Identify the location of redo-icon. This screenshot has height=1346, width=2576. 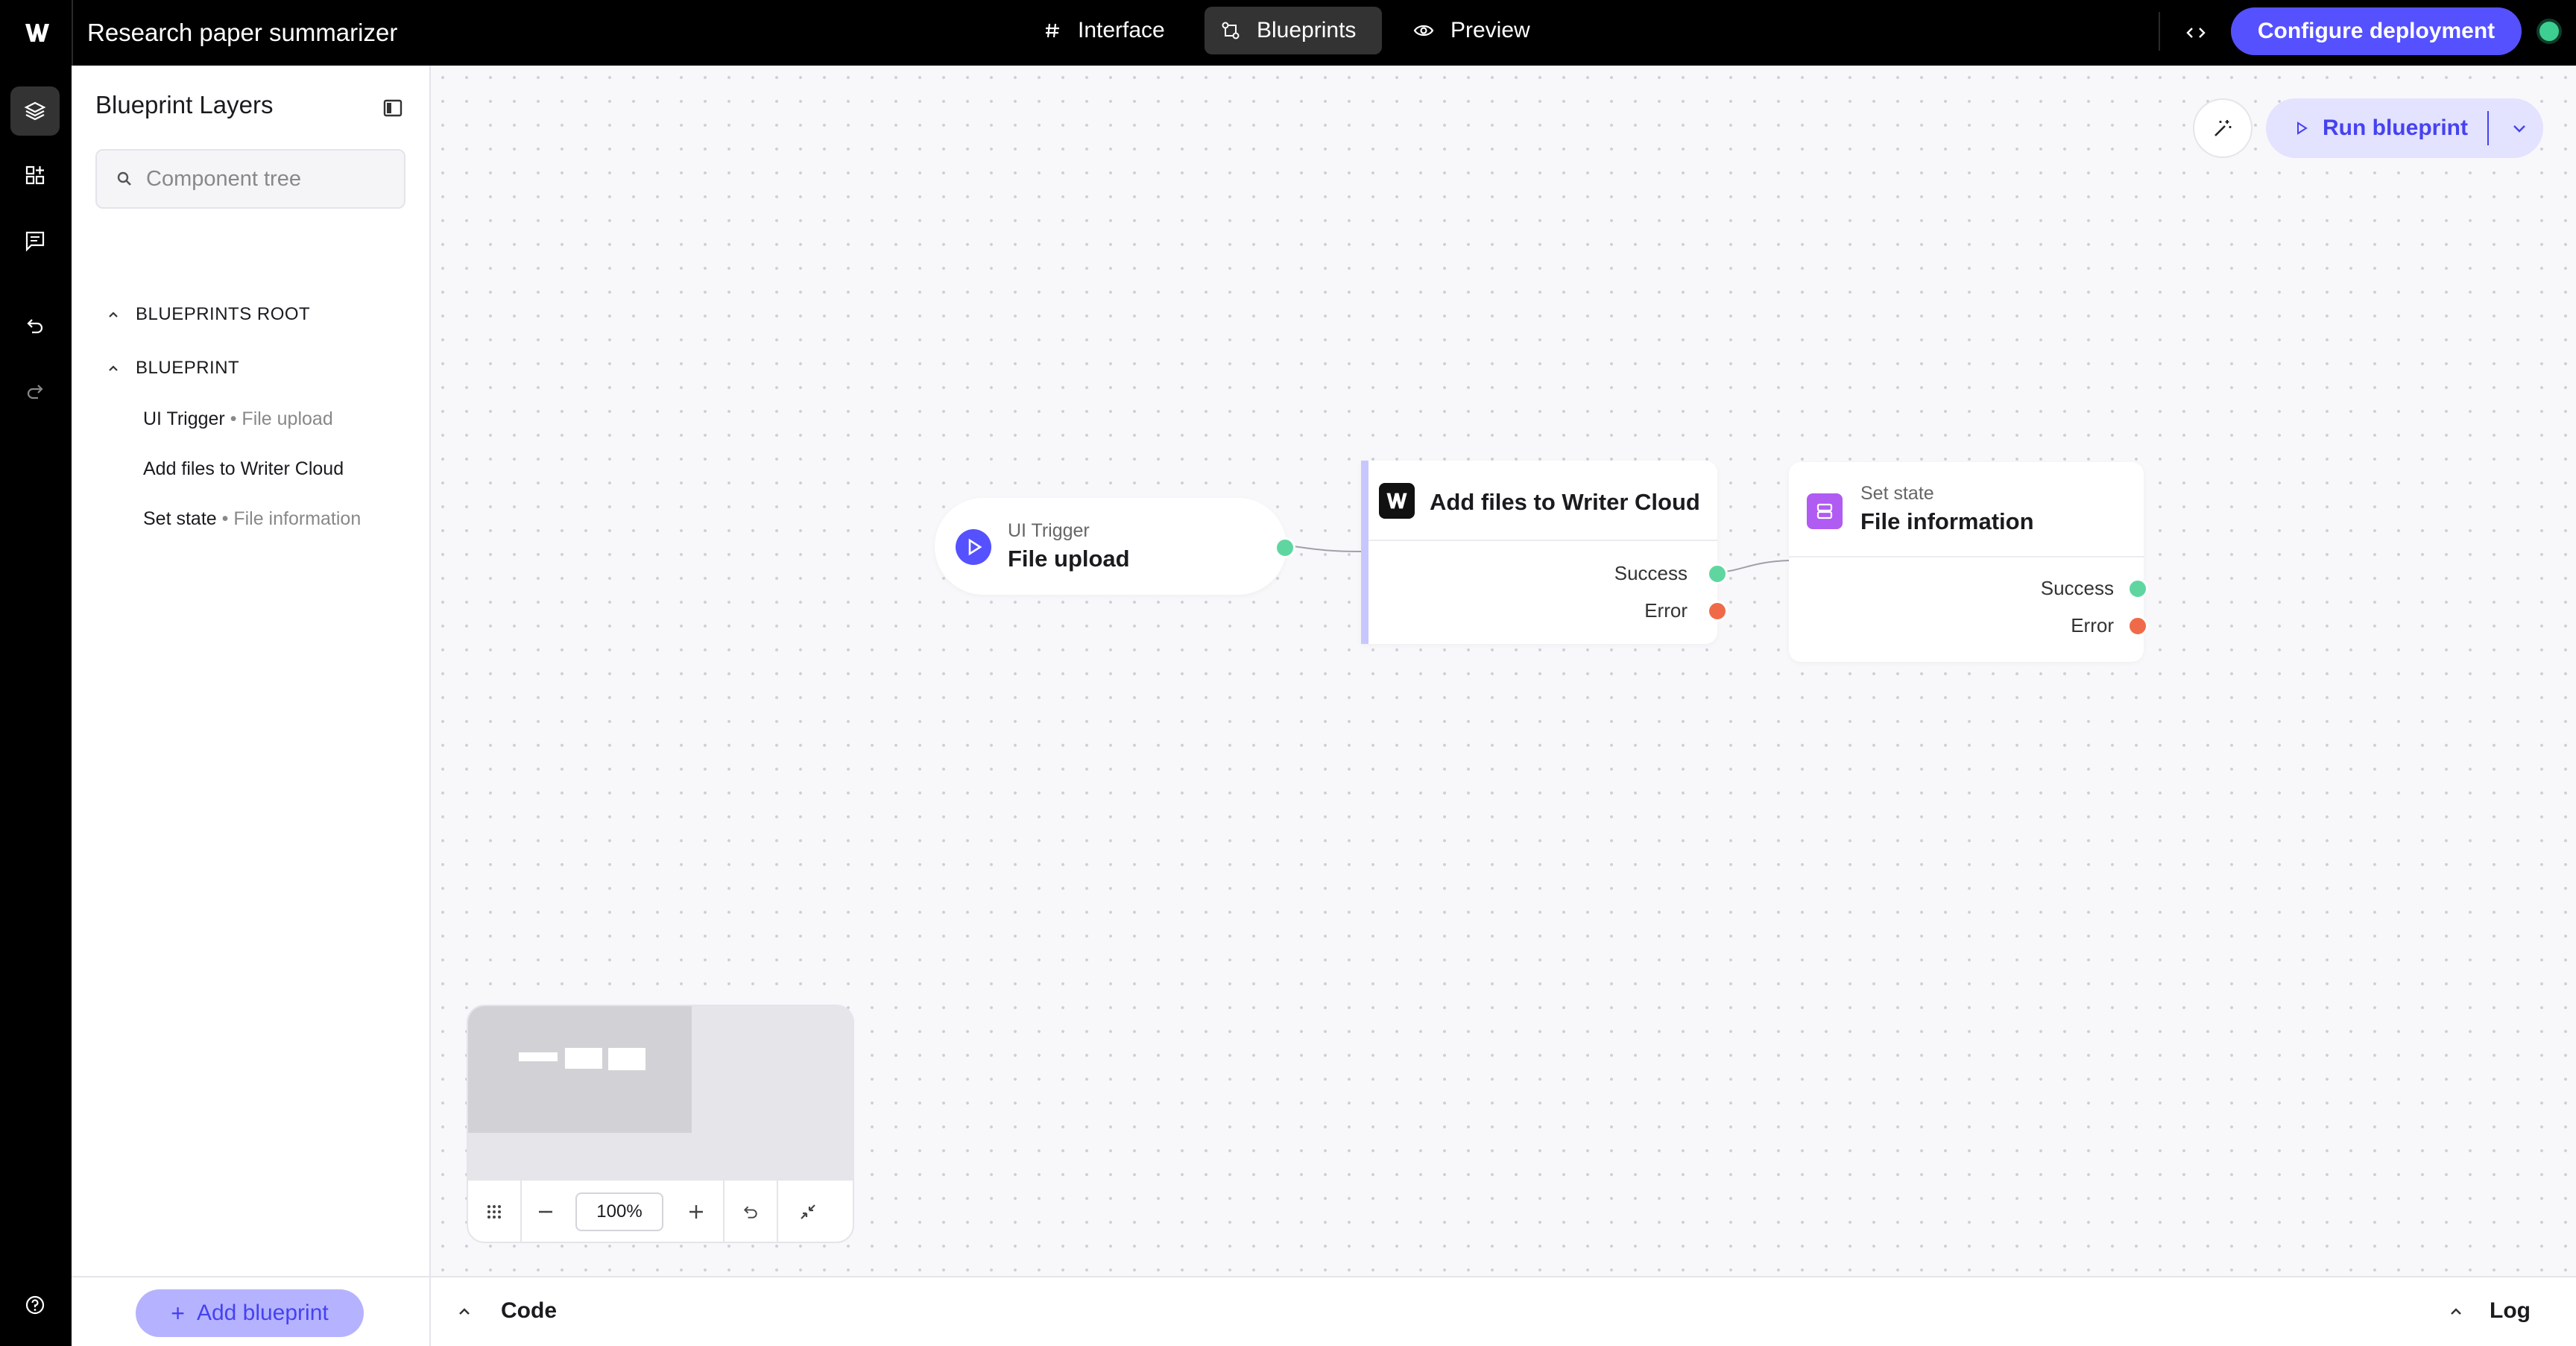
(35, 392).